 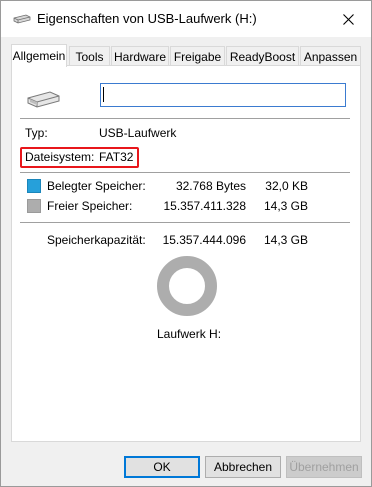 What do you see at coordinates (96, 186) in the screenshot?
I see `used-space-label: Belegter Speicher:` at bounding box center [96, 186].